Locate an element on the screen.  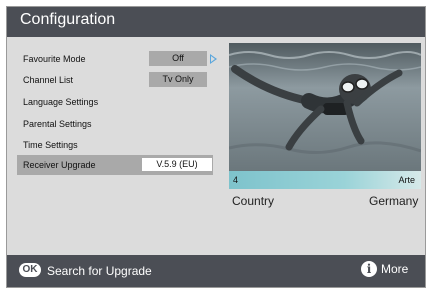
ok-button-icon: OK is located at coordinates (30, 270).